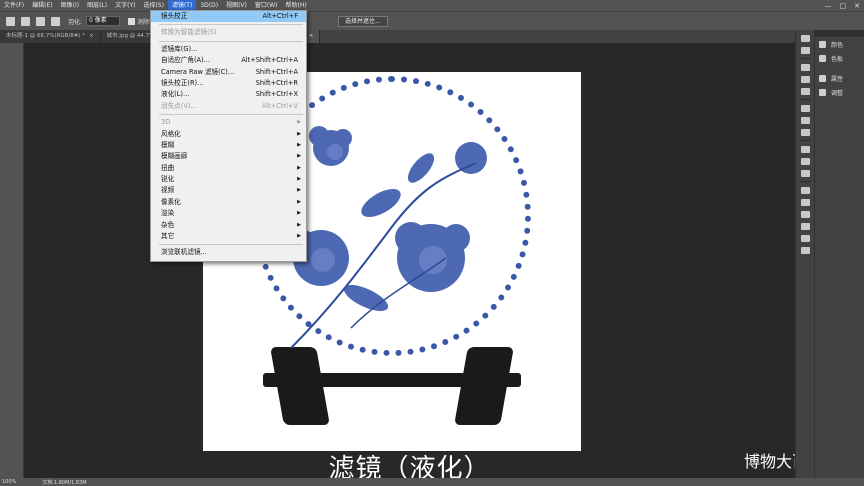  I want to click on filter-menu-item: 其它 ▶, so click(228, 236).